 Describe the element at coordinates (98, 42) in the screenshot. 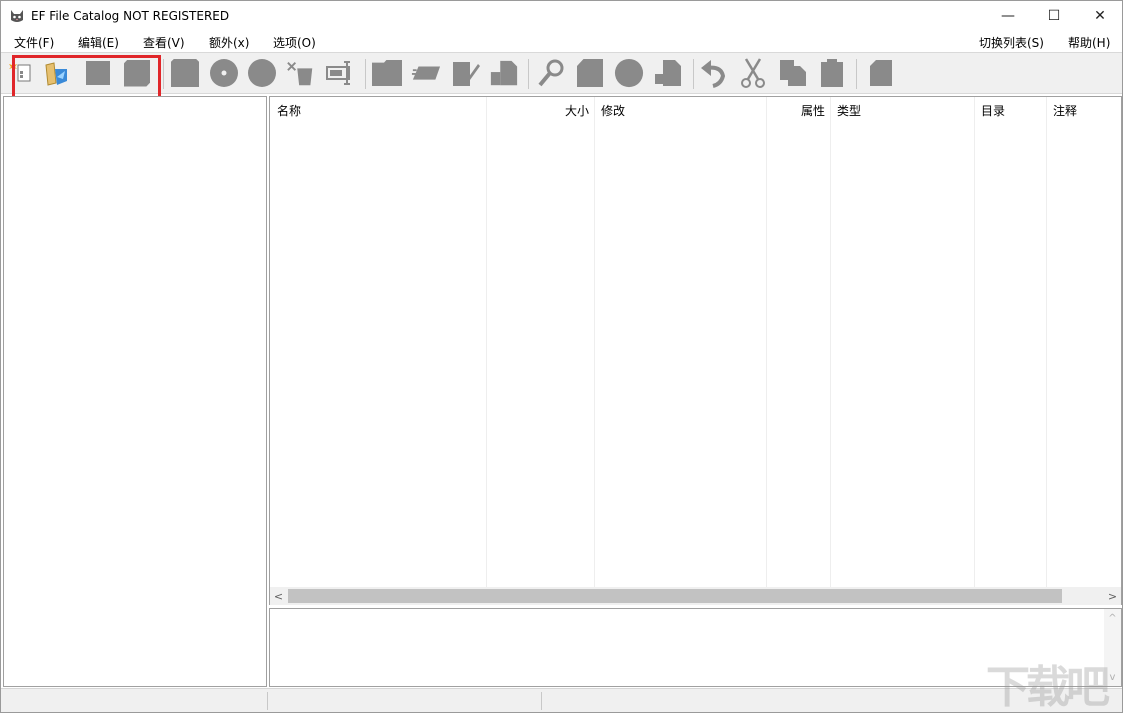

I see `menu-edit: 编辑(E)` at that location.